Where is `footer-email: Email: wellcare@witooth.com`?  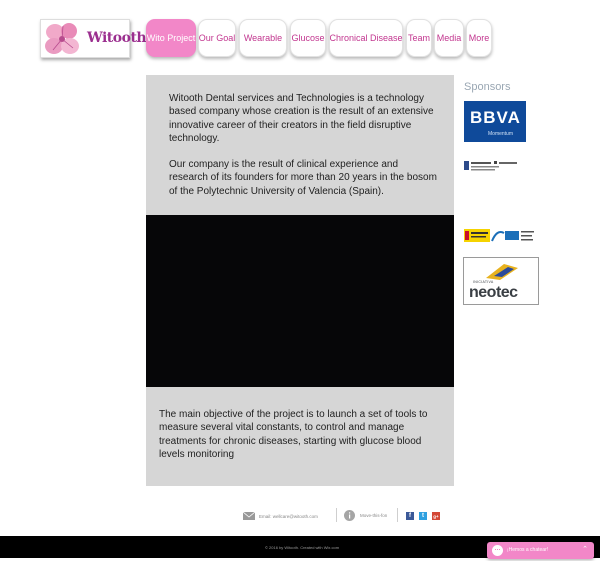 footer-email: Email: wellcare@witooth.com is located at coordinates (280, 516).